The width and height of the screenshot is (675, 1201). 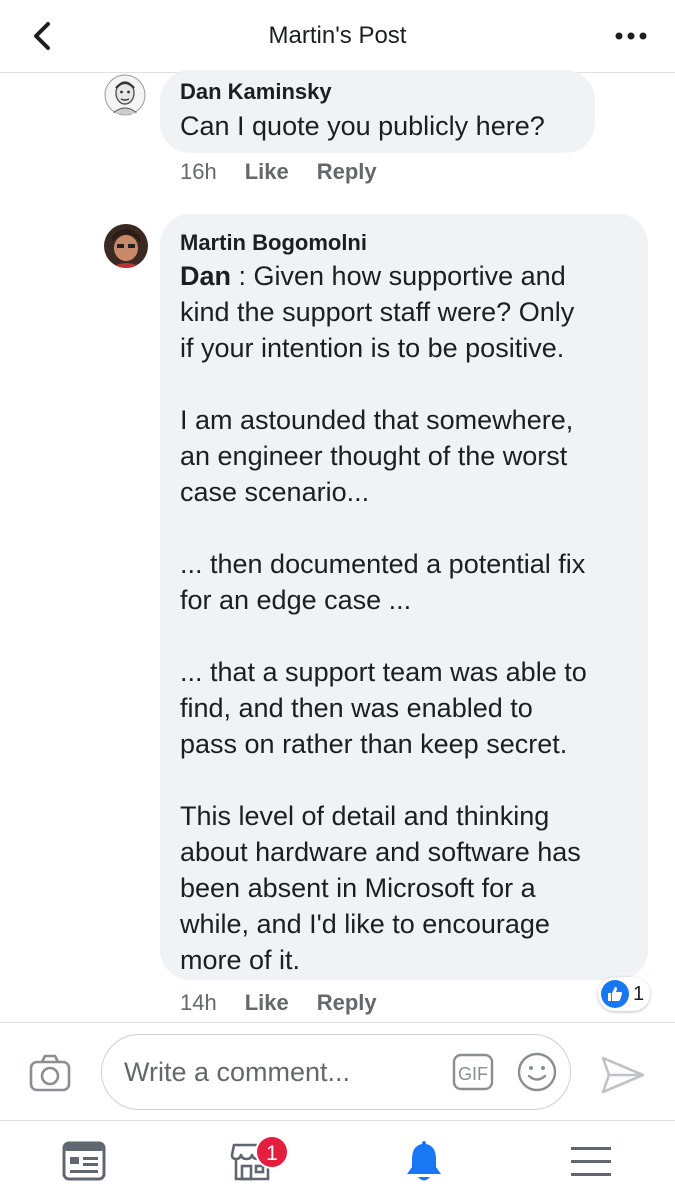 I want to click on comment-line: kind the support staff were? Only, so click(x=377, y=312).